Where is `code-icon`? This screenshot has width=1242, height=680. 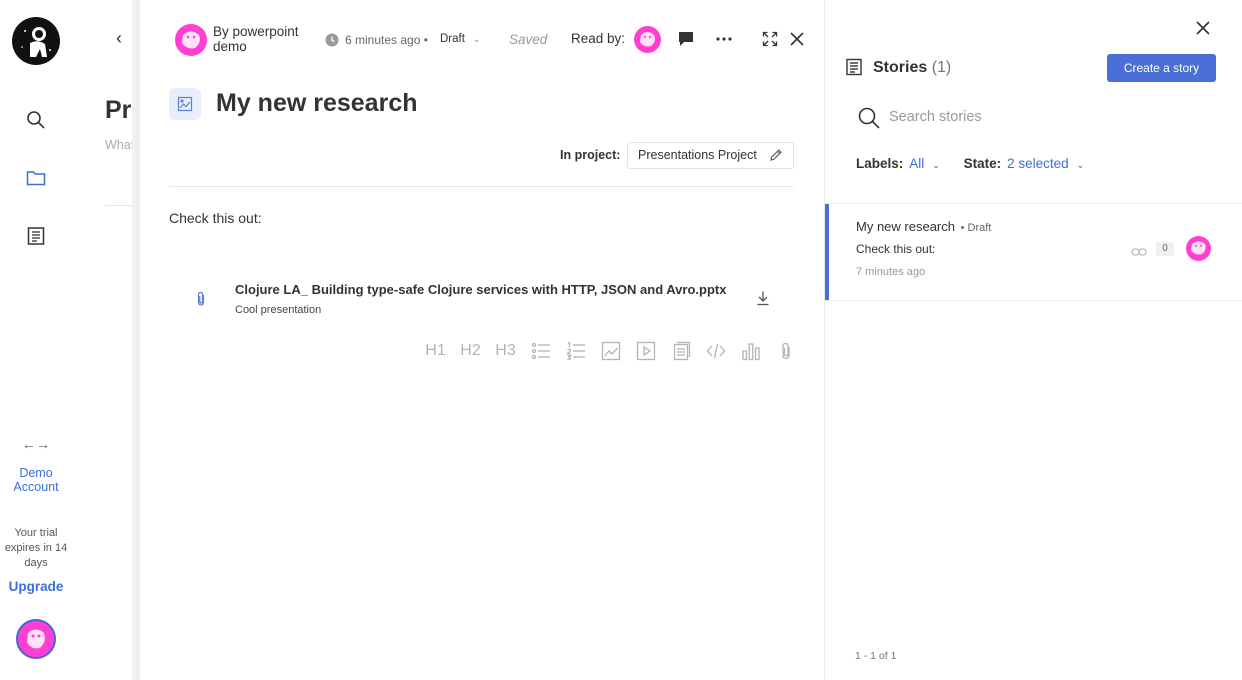 code-icon is located at coordinates (715, 351).